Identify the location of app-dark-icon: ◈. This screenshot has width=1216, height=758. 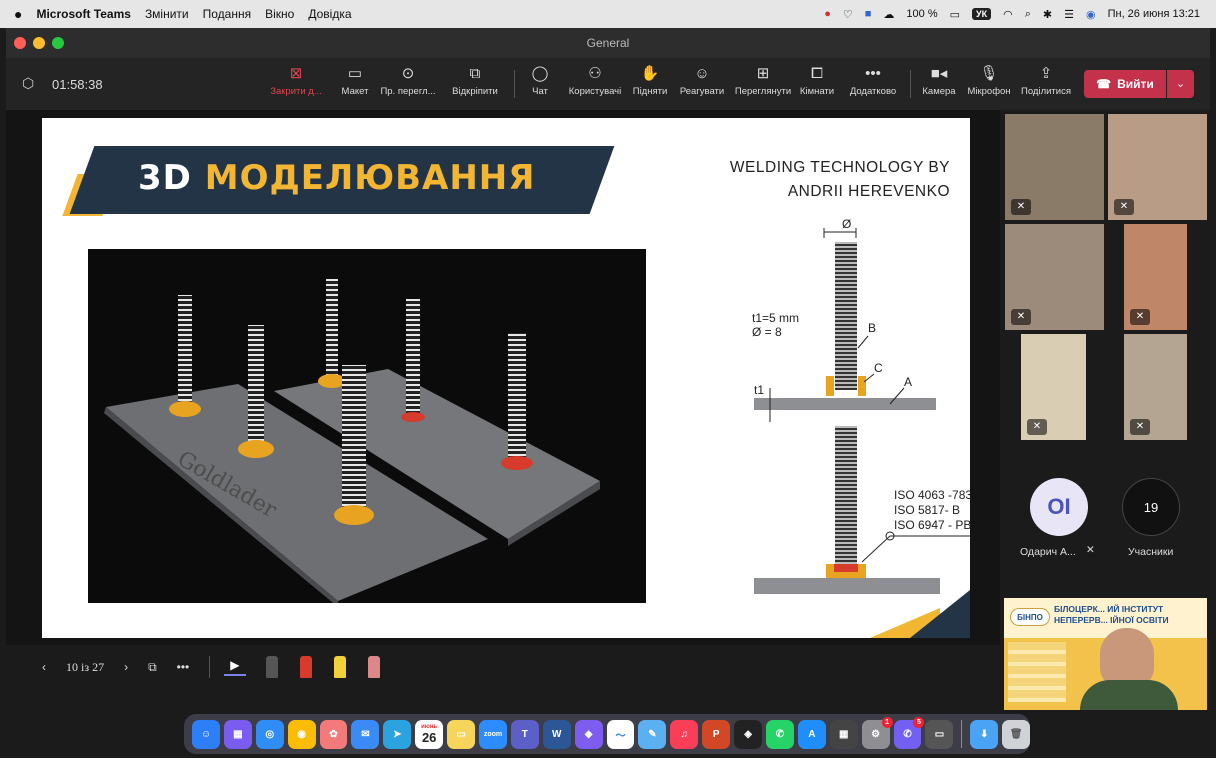
(748, 734).